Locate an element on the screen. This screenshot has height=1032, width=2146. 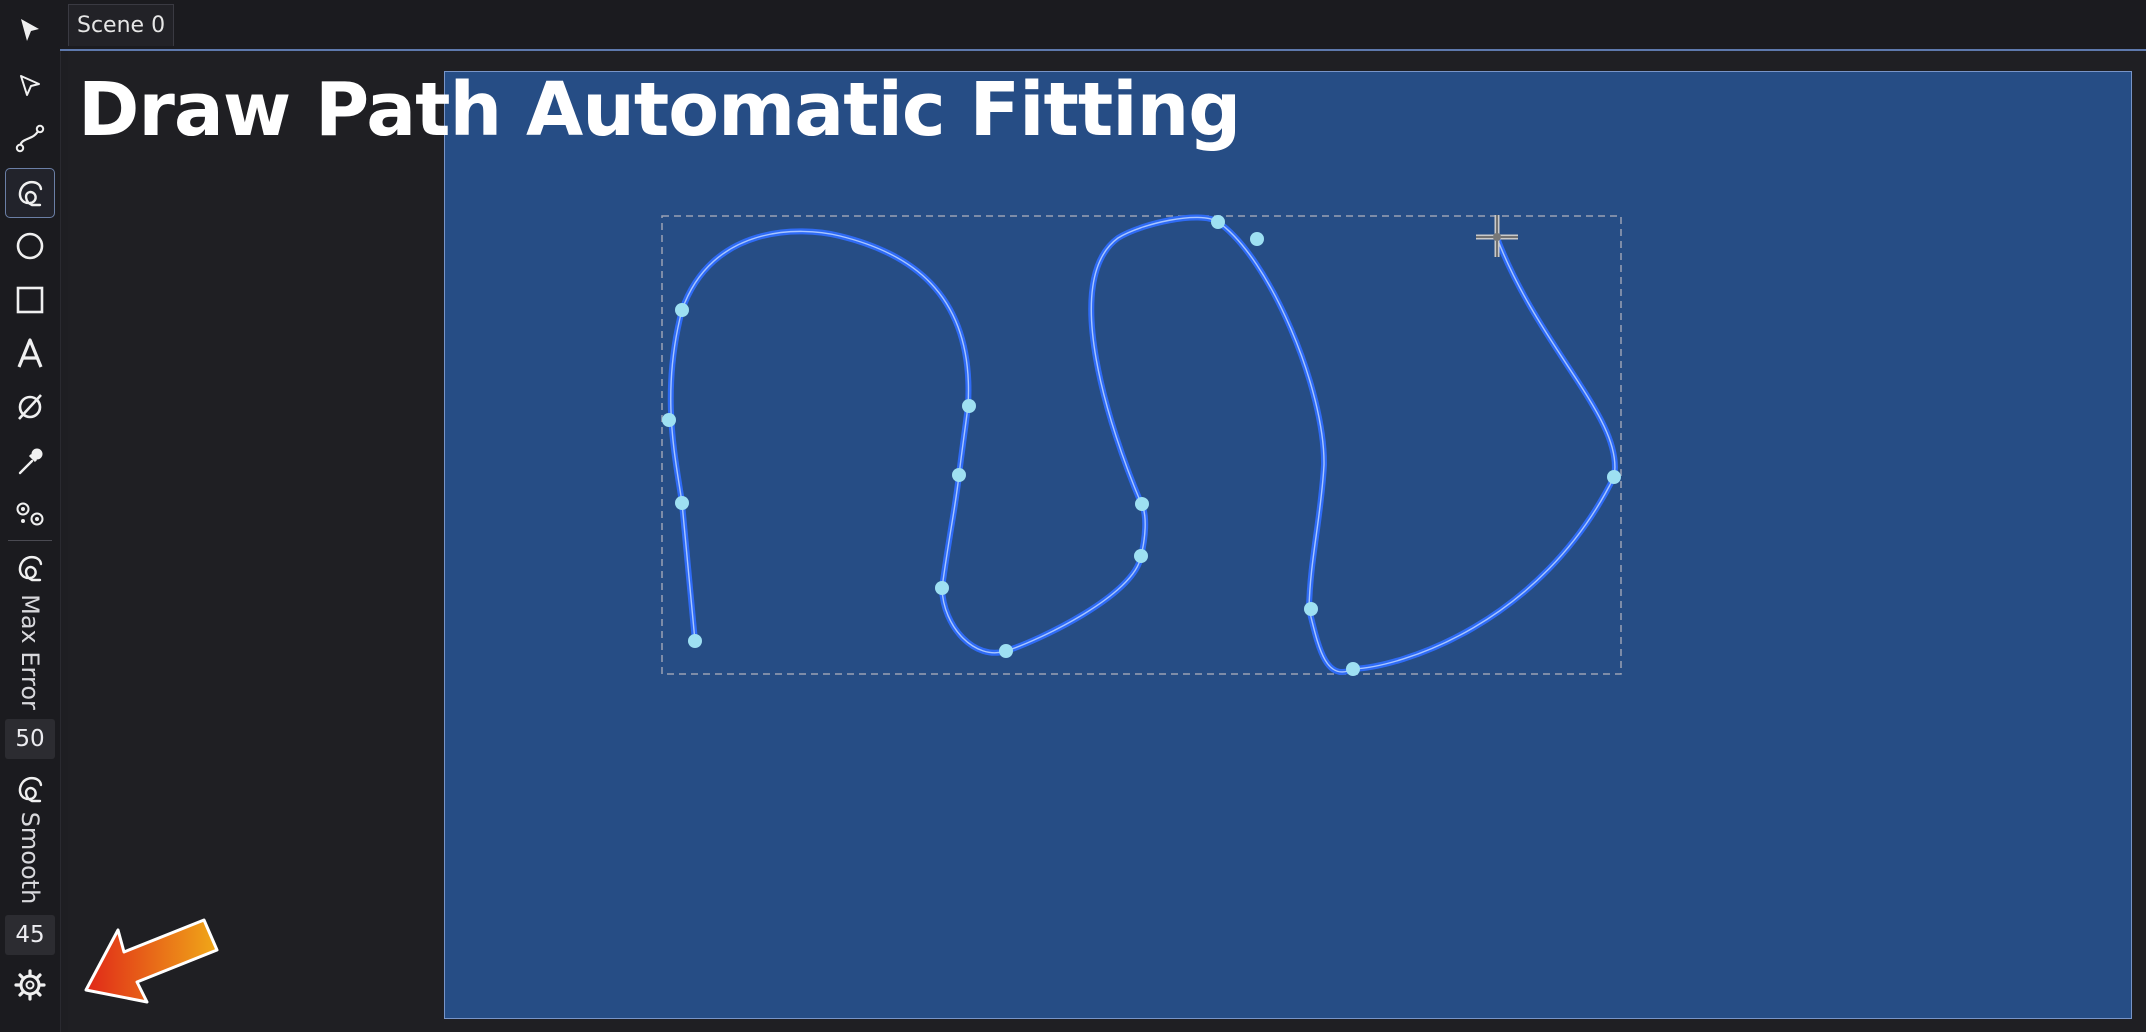
tab-bar: Scene 0 is located at coordinates (1103, 25).